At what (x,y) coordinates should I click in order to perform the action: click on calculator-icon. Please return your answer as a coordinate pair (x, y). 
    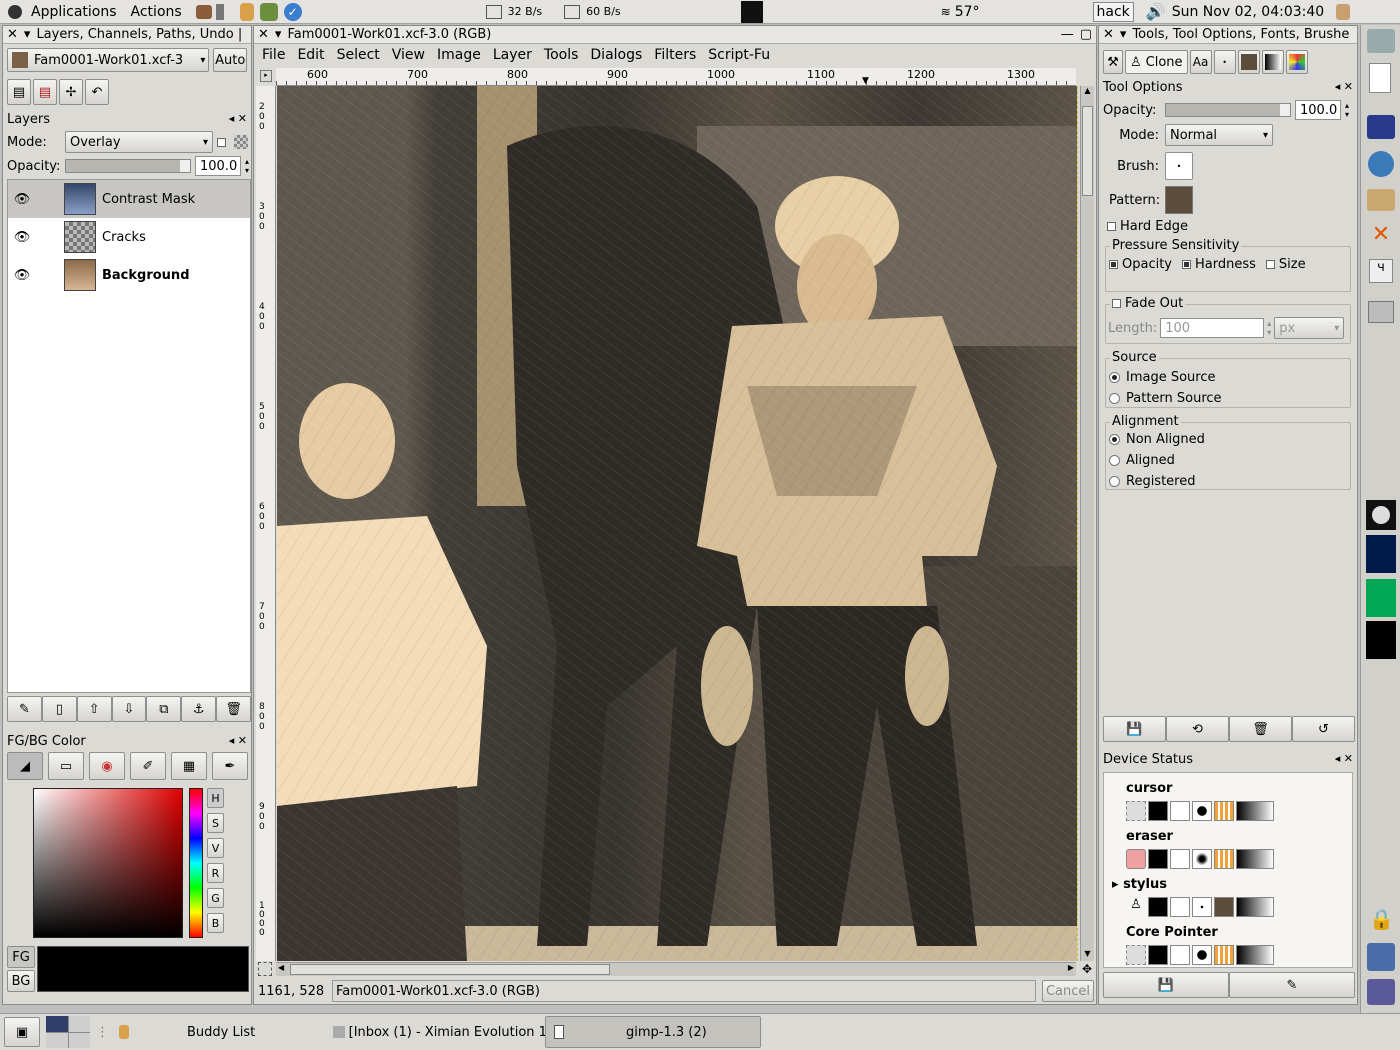
    Looking at the image, I should click on (1381, 312).